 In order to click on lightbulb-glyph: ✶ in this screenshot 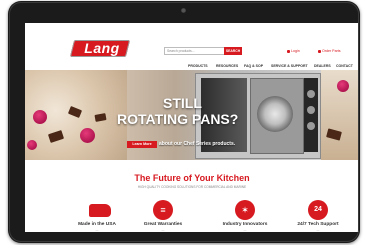, I will do `click(245, 210)`.